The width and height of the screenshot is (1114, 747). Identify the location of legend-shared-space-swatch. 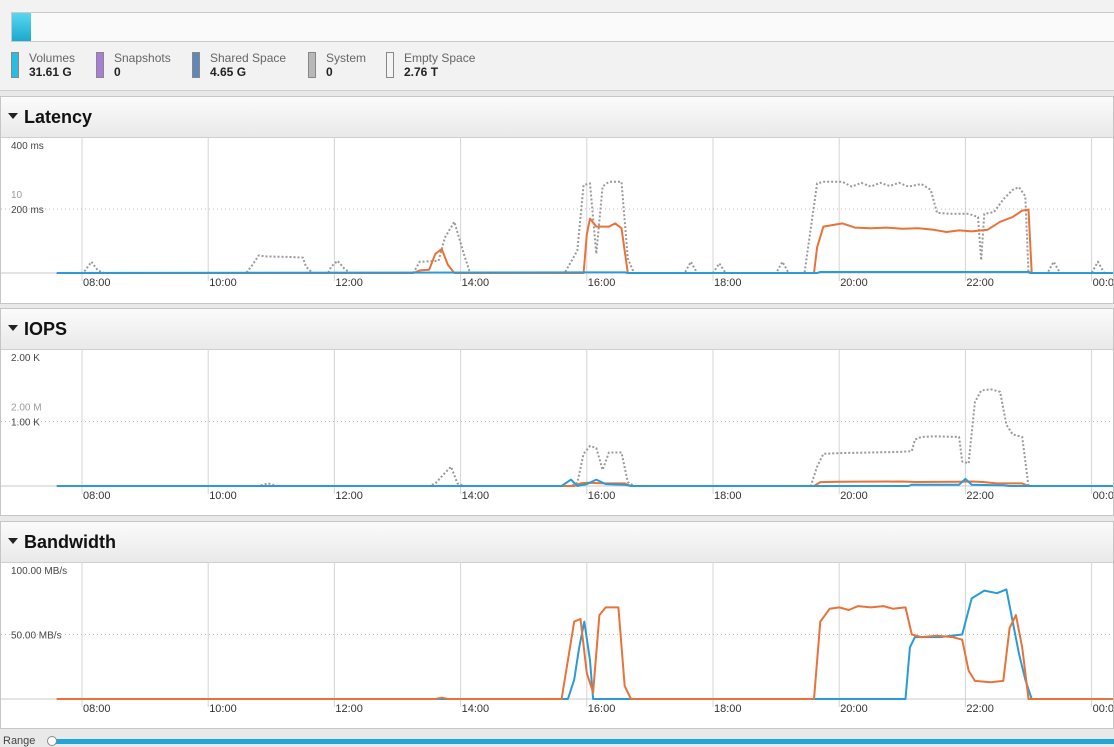
(196, 65).